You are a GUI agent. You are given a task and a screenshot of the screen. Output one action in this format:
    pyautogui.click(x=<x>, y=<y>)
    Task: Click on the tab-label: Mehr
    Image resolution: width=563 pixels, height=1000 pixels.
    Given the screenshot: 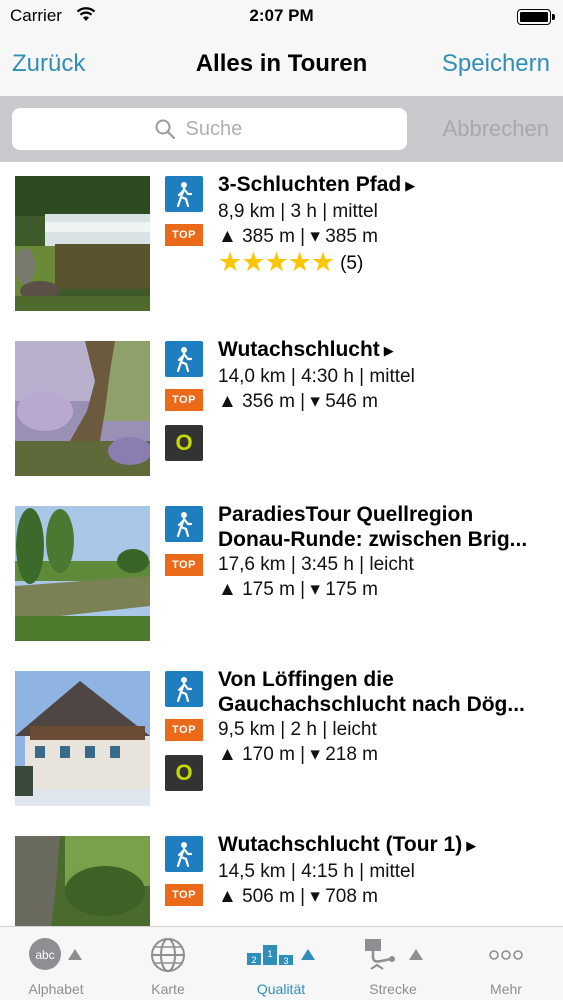 What is the action you would take?
    pyautogui.click(x=506, y=989)
    